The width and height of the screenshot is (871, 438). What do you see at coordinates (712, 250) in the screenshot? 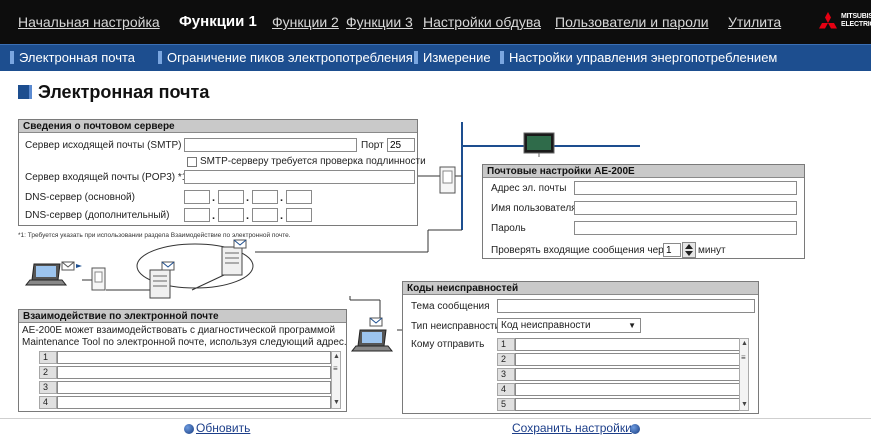
I see `minutes-label: минут` at bounding box center [712, 250].